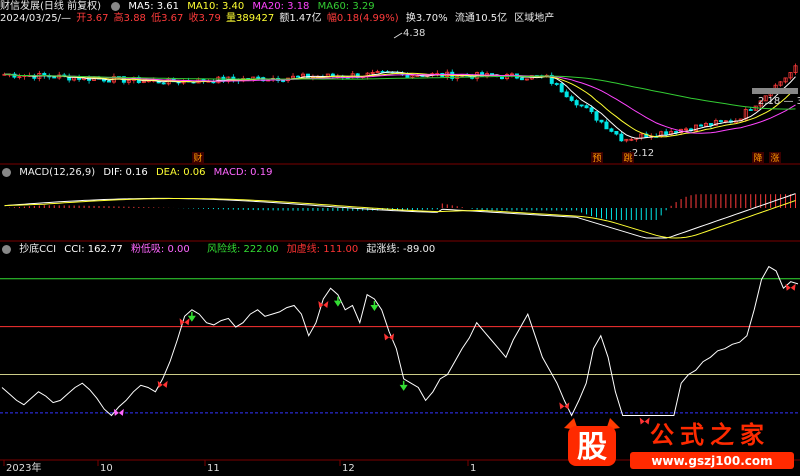 Image resolution: width=800 pixels, height=476 pixels. Describe the element at coordinates (213, 468) in the screenshot. I see `xaxis-label: 11` at that location.